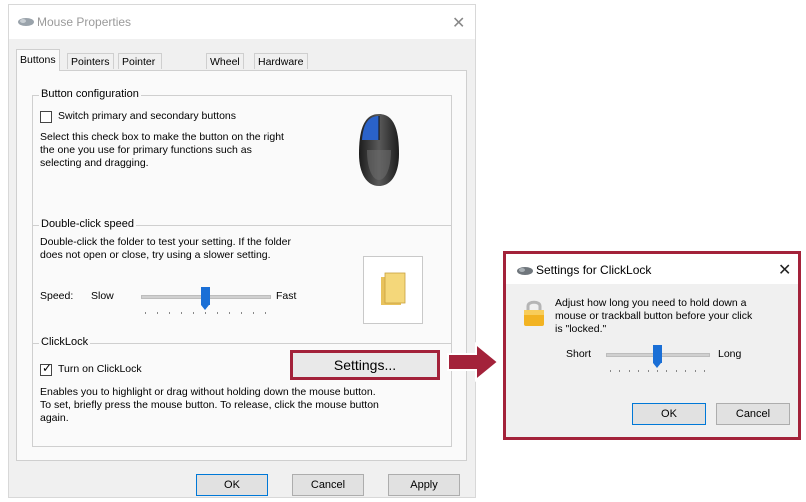 The image size is (806, 502). I want to click on lock-icon, so click(534, 313).